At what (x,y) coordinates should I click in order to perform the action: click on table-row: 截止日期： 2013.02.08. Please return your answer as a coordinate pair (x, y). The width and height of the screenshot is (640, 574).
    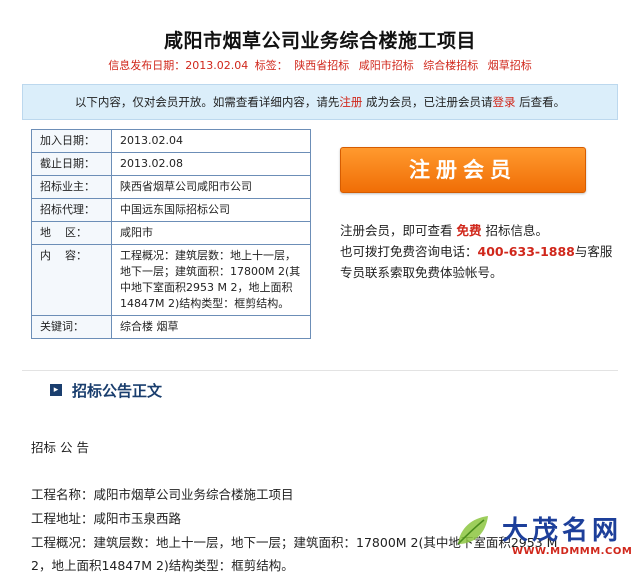
    Looking at the image, I should click on (171, 164).